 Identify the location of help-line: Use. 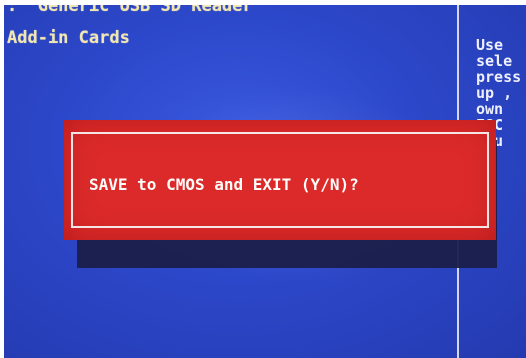
(490, 45).